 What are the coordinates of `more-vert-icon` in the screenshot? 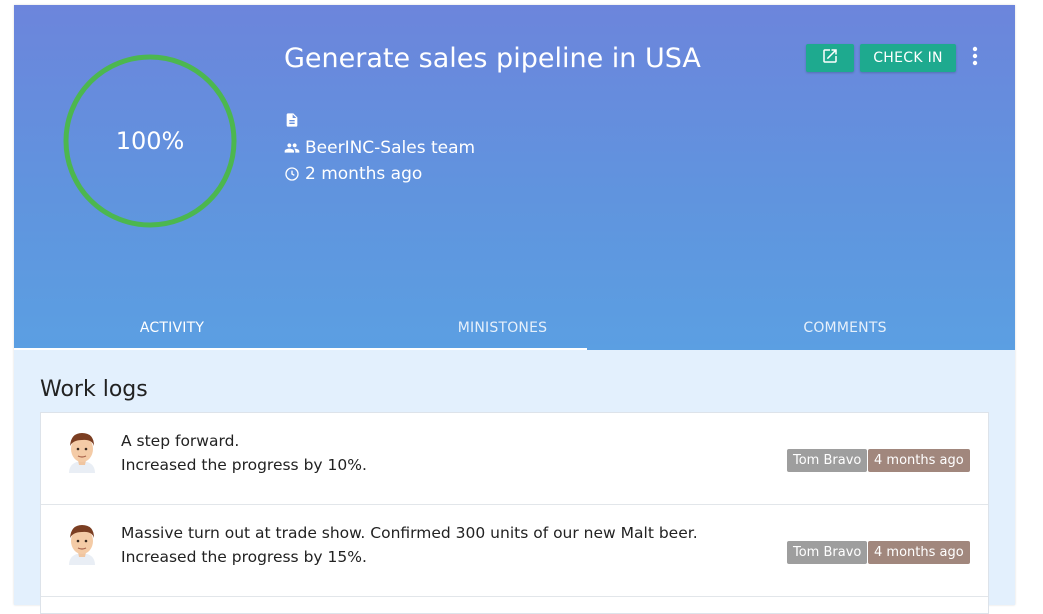 It's located at (975, 58).